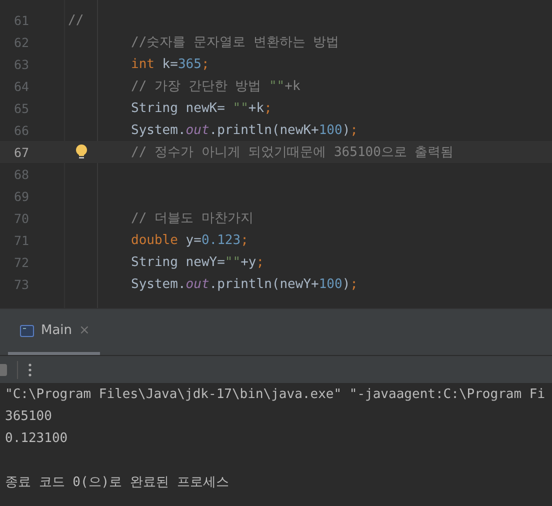  I want to click on line-number: 73, so click(20, 284).